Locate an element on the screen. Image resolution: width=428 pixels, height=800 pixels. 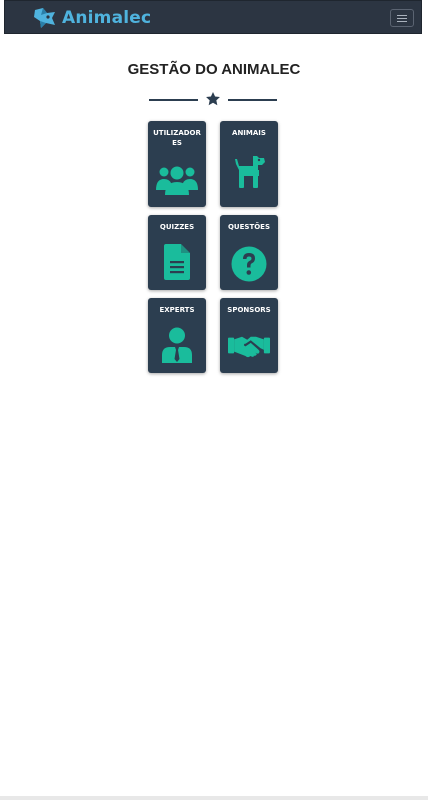
card-label: QUESTÕES is located at coordinates (248, 227).